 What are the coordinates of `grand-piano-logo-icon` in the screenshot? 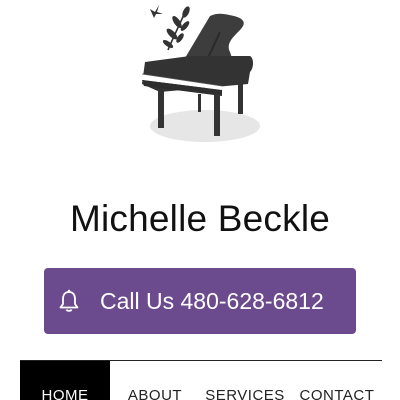 It's located at (200, 73).